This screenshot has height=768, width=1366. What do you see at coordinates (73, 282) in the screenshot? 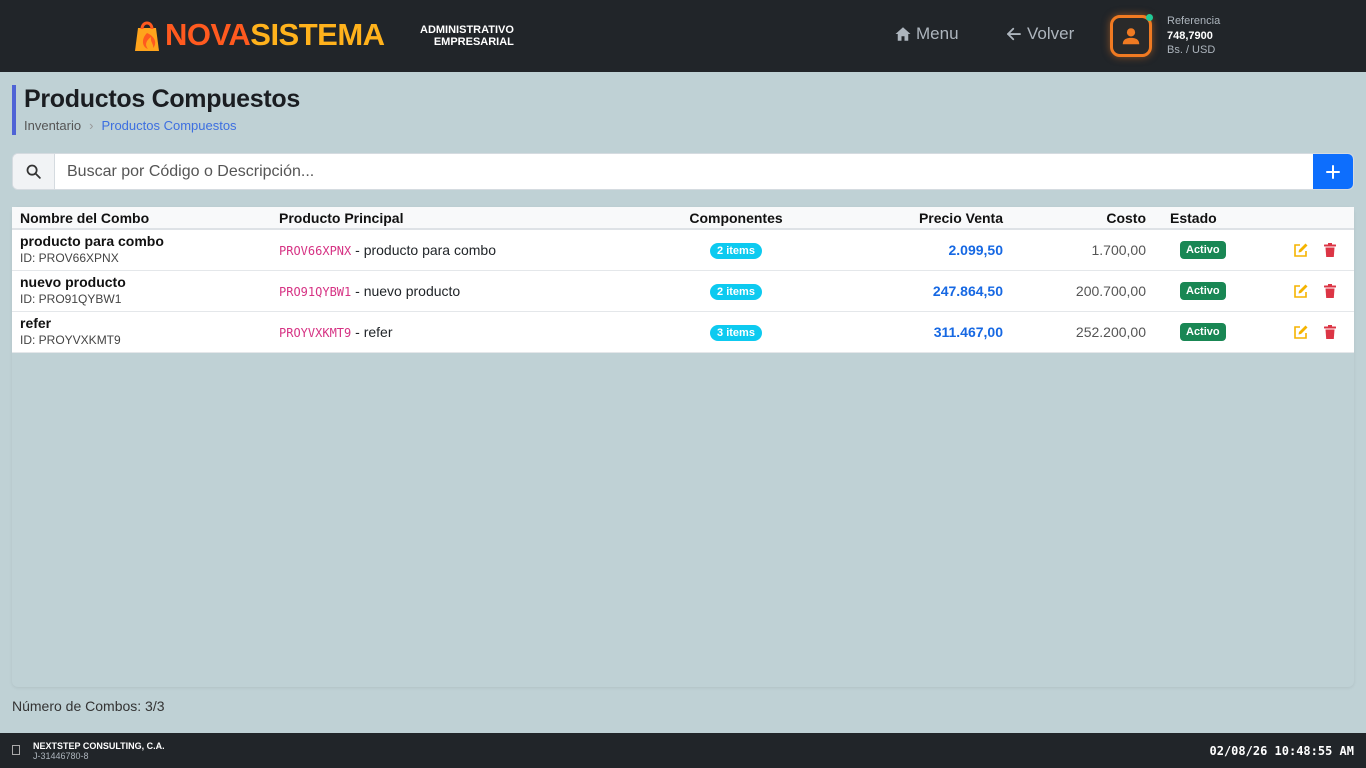
I see `combo-name: nuevo producto` at bounding box center [73, 282].